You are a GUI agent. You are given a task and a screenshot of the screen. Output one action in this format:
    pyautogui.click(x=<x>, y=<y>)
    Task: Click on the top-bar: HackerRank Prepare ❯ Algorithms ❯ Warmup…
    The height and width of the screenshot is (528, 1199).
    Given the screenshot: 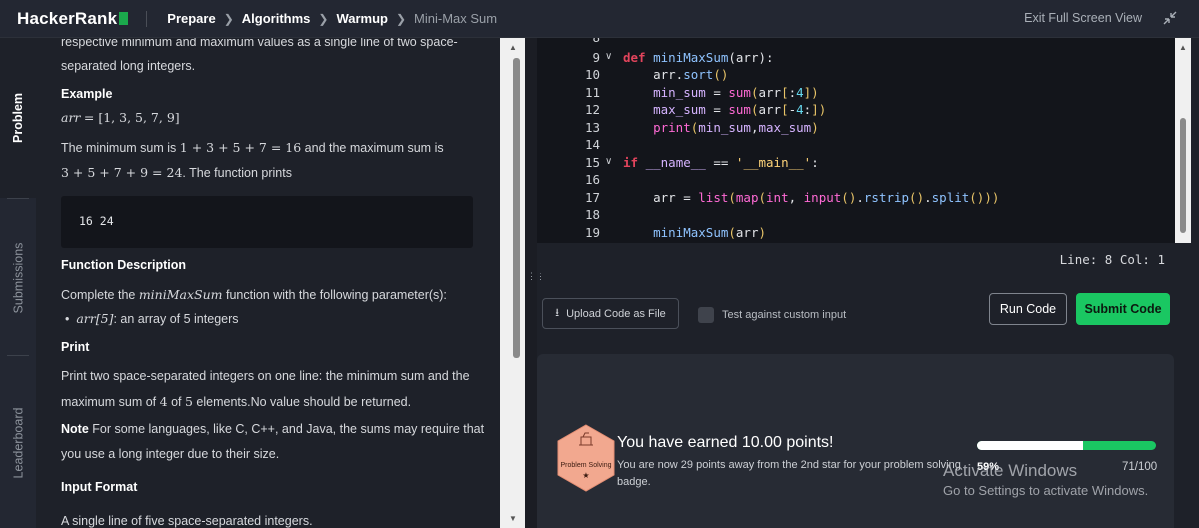 What is the action you would take?
    pyautogui.click(x=599, y=19)
    